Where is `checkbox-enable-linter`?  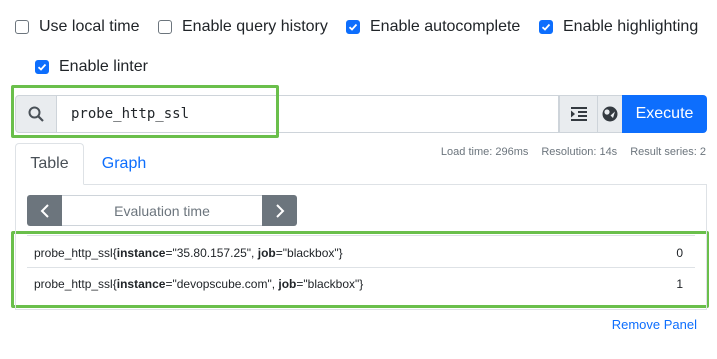 checkbox-enable-linter is located at coordinates (42, 67).